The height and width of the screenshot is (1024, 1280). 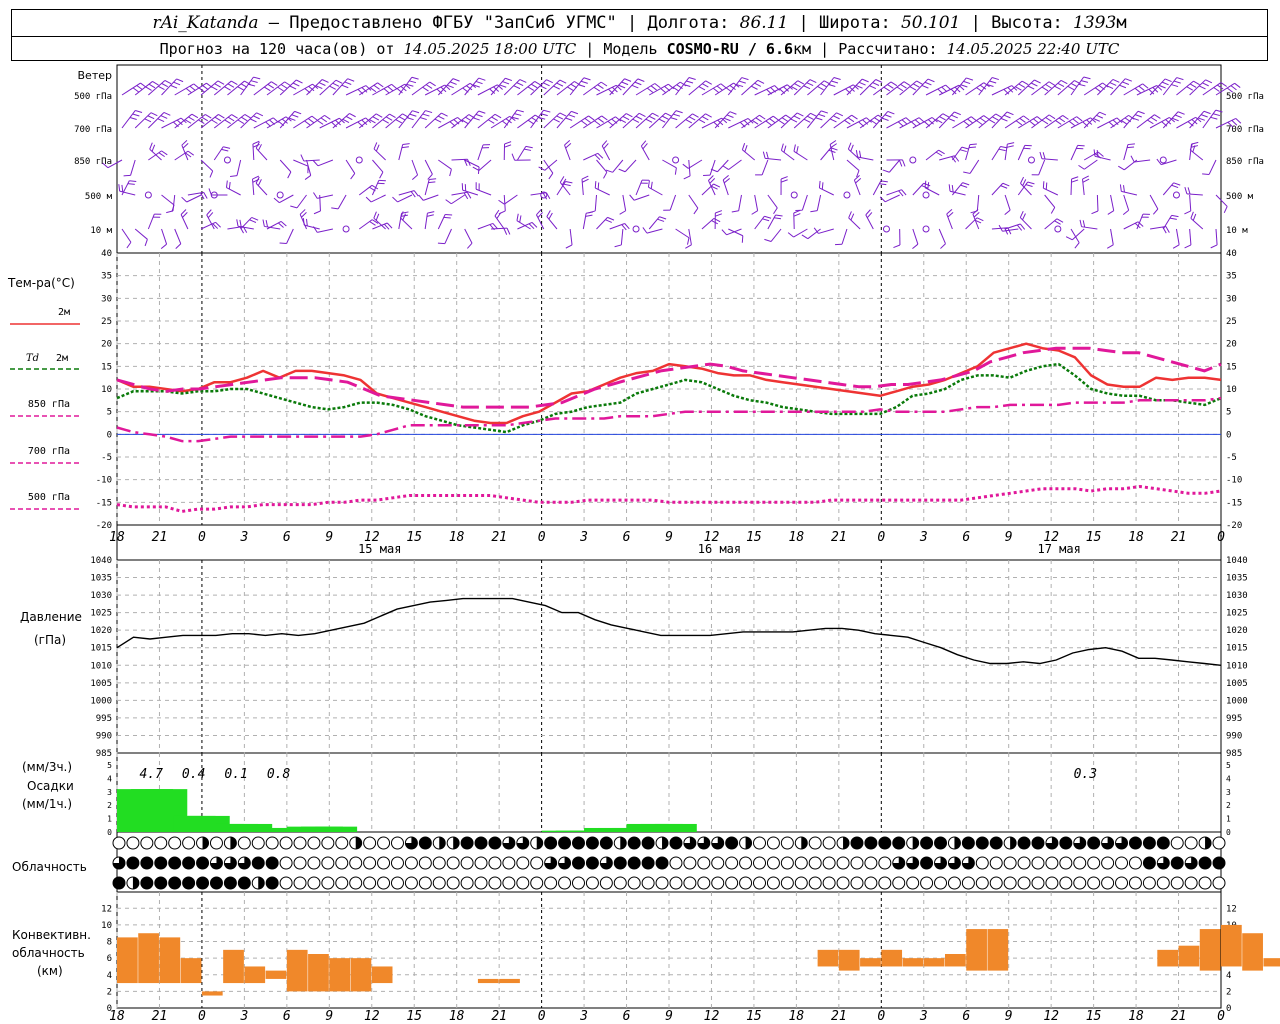 What do you see at coordinates (712, 1016) in the screenshot?
I see `conv-x-tick-14: 12` at bounding box center [712, 1016].